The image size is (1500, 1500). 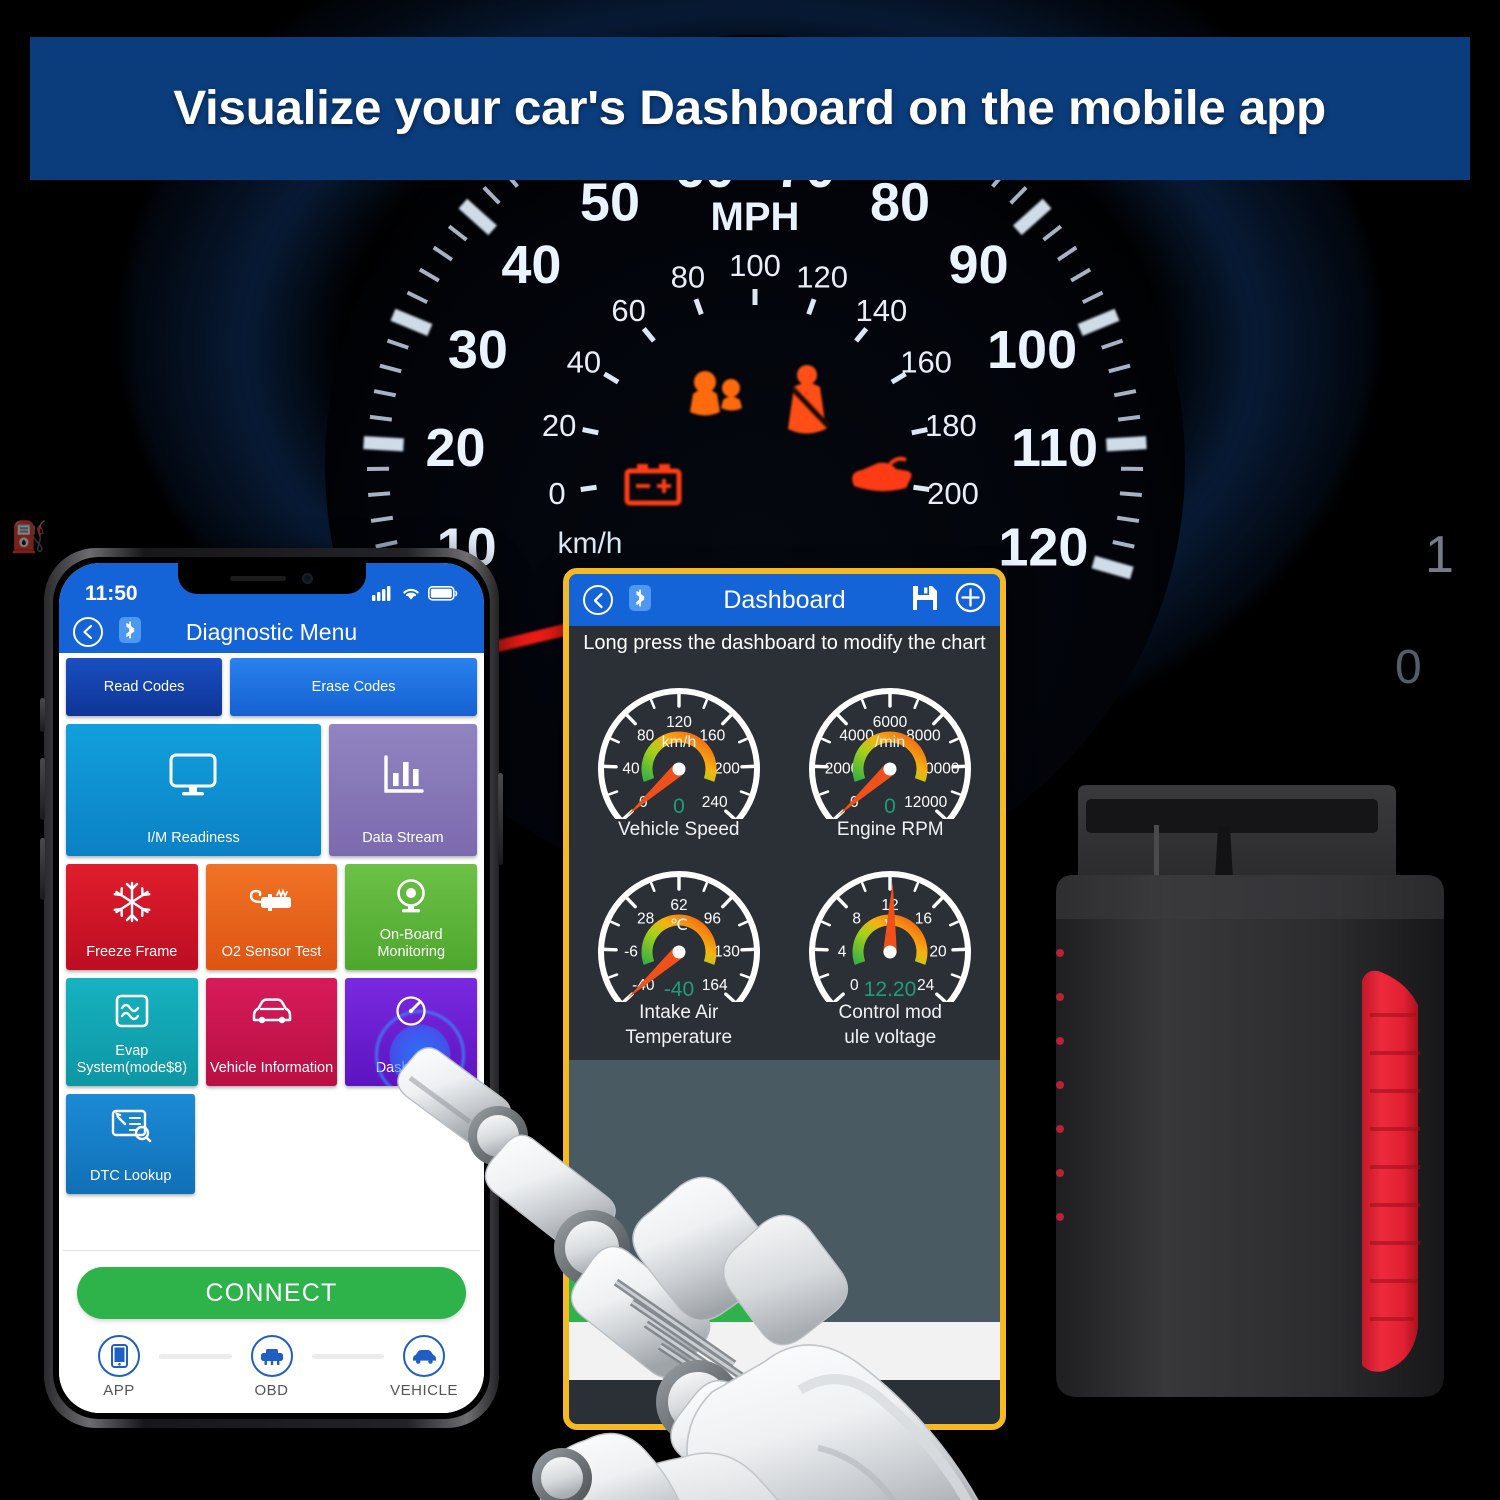 I want to click on plus-circle-icon, so click(x=970, y=600).